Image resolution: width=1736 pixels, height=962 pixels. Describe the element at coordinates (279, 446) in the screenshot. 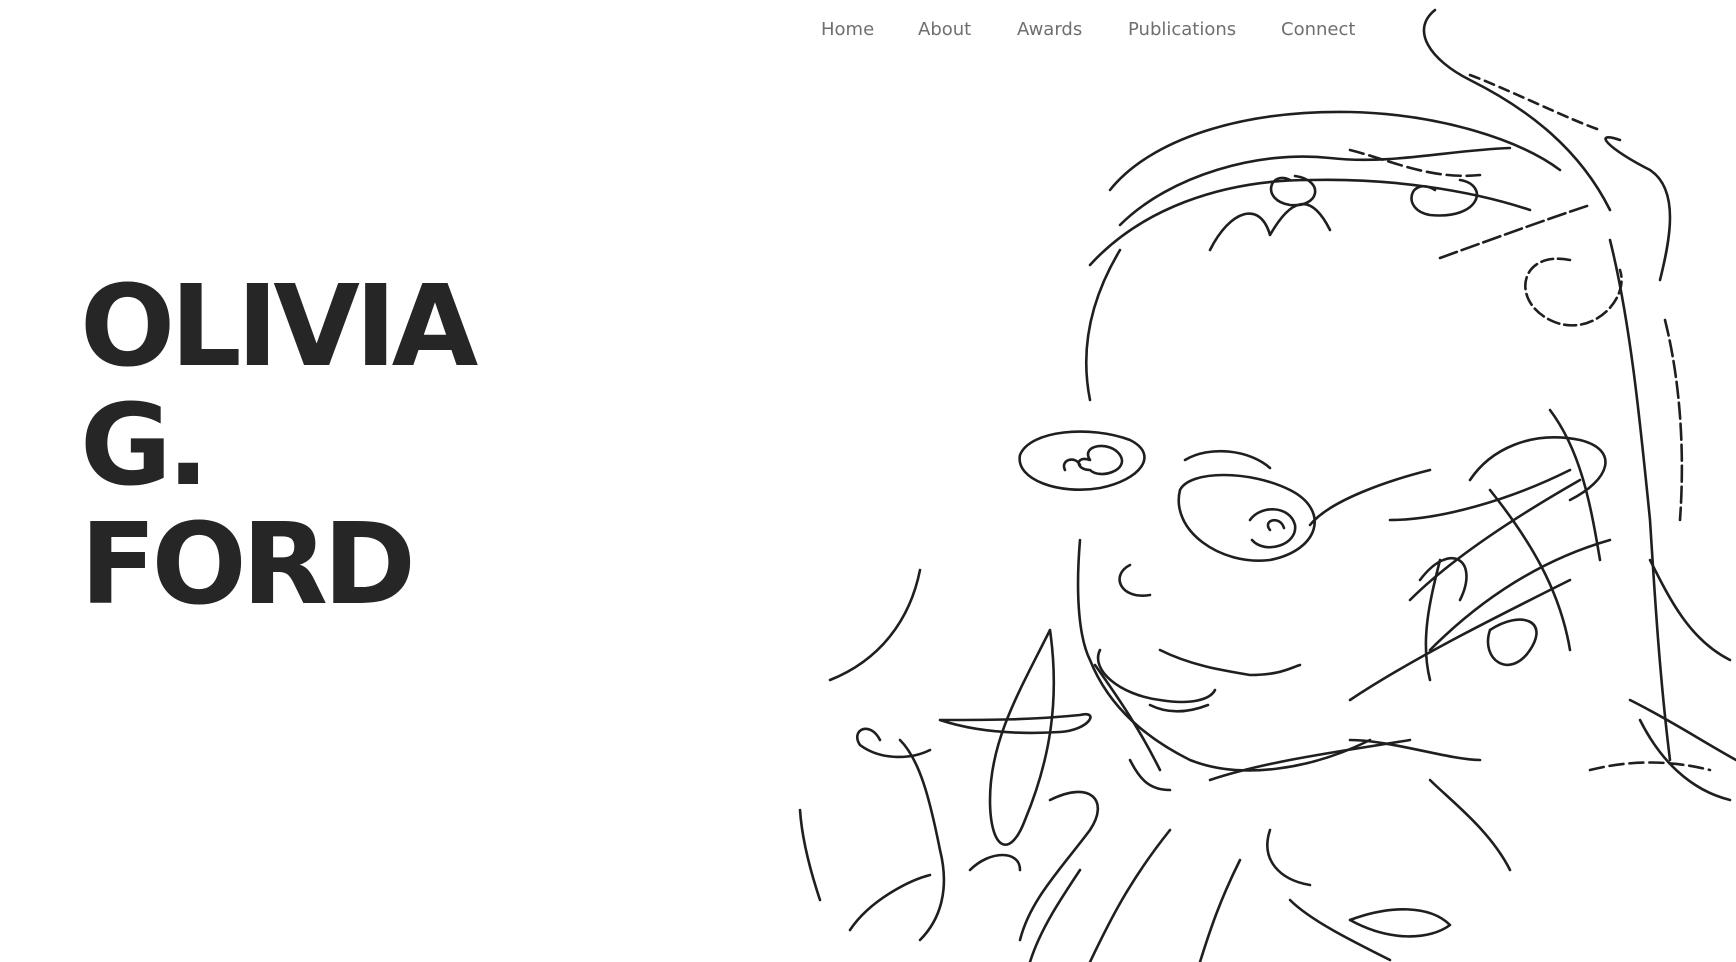

I see `hero-name: OLIVIA G. FORD` at that location.